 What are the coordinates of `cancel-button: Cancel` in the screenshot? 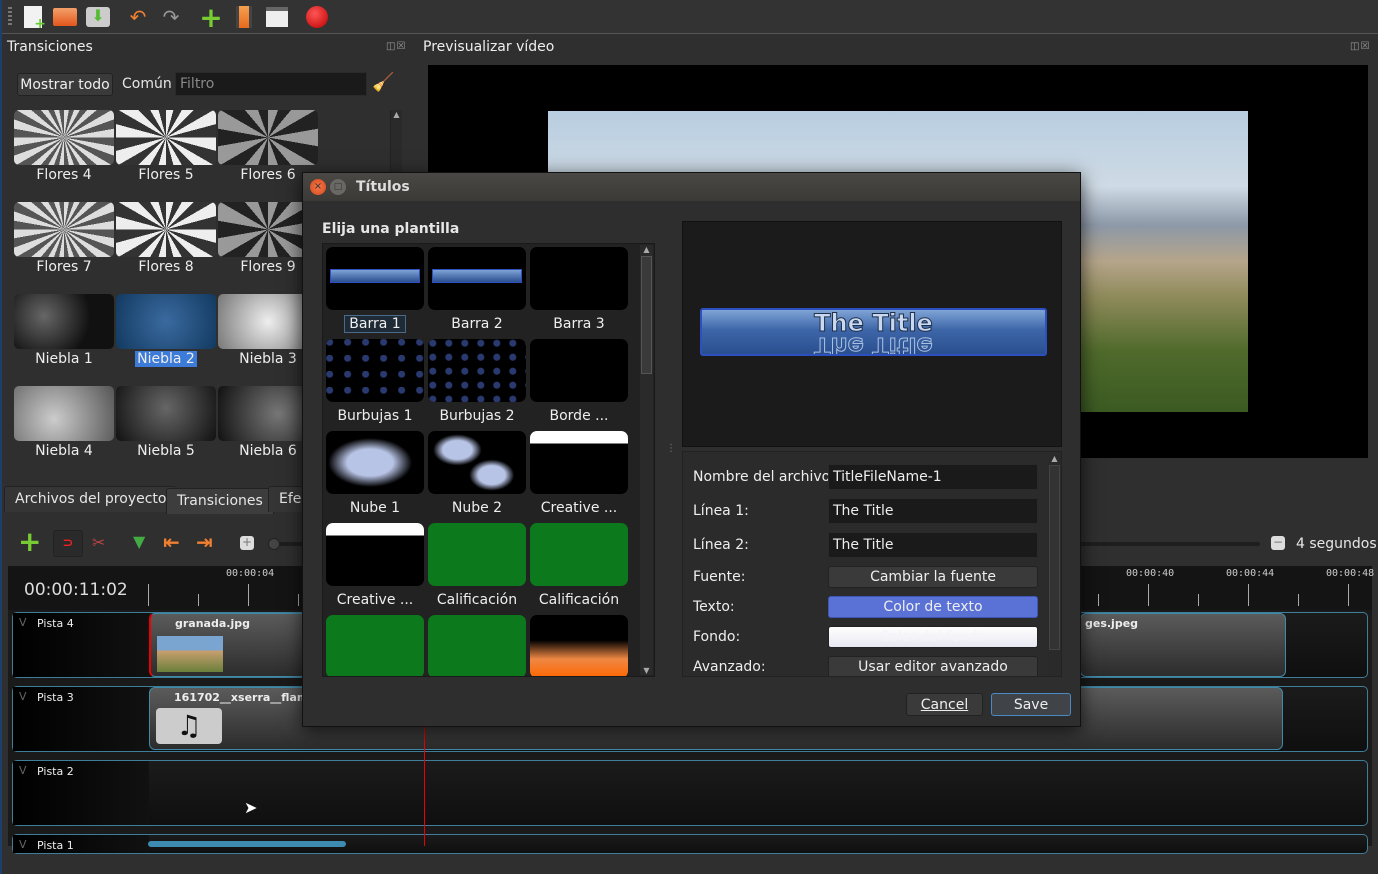 It's located at (944, 704).